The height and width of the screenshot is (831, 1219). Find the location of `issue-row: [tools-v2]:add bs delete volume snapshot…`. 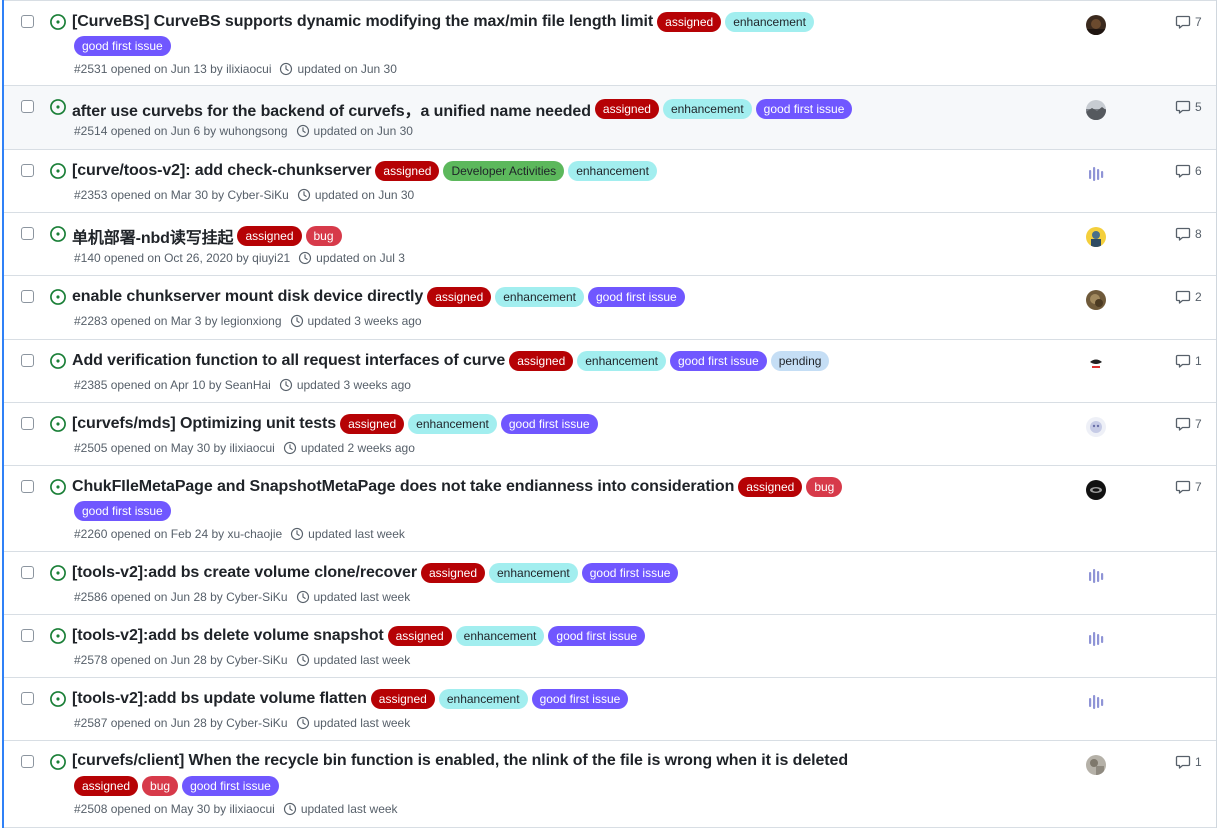

issue-row: [tools-v2]:add bs delete volume snapshot… is located at coordinates (610, 646).